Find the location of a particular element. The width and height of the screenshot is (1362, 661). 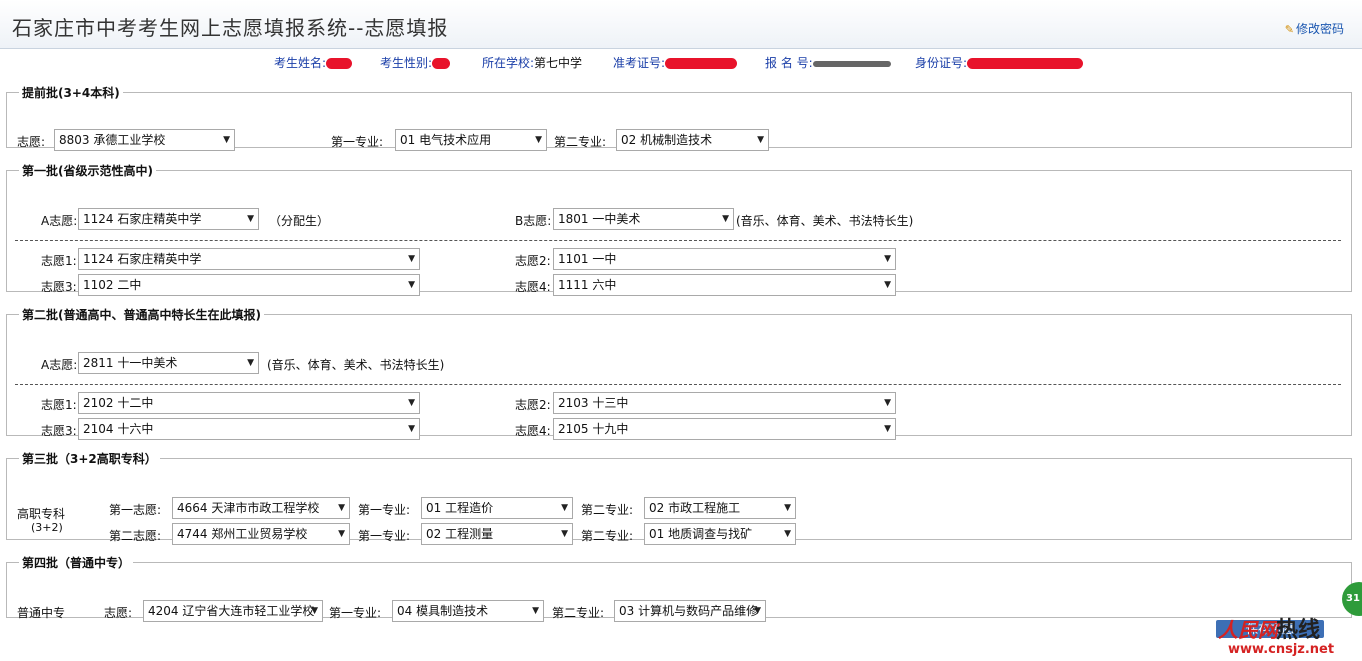

early-wish-label: 志愿: is located at coordinates (31, 142).